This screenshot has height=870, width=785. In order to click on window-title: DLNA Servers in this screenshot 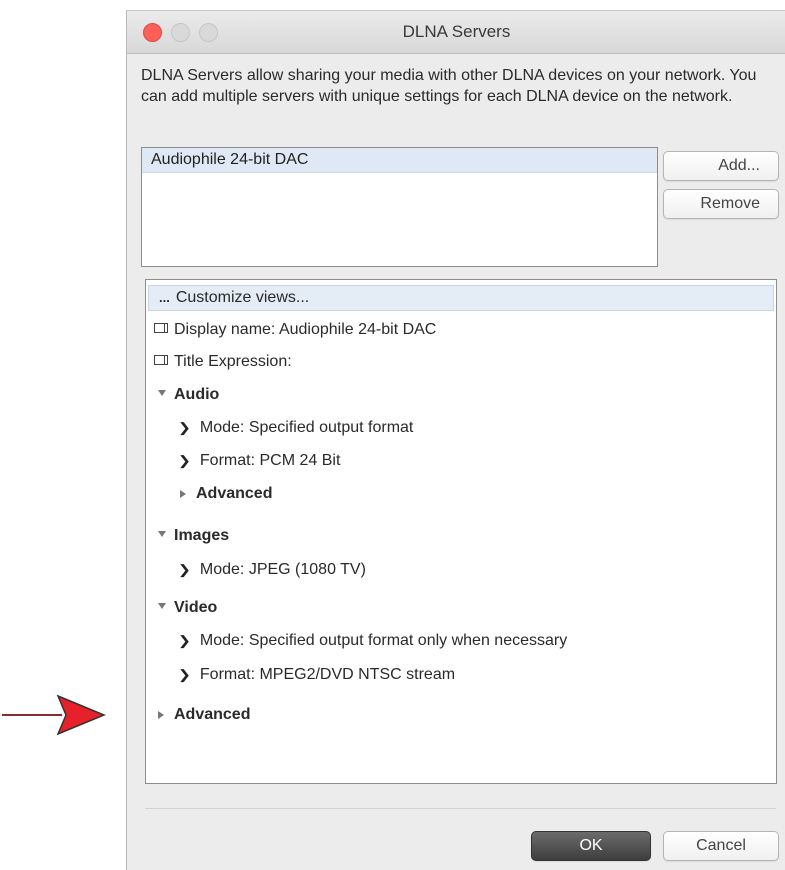, I will do `click(456, 31)`.